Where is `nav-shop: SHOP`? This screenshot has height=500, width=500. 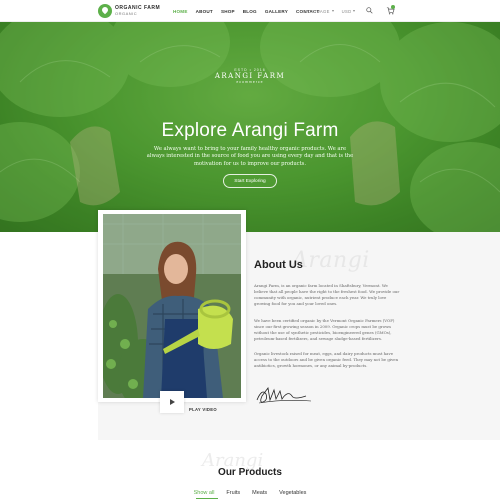 nav-shop: SHOP is located at coordinates (228, 11).